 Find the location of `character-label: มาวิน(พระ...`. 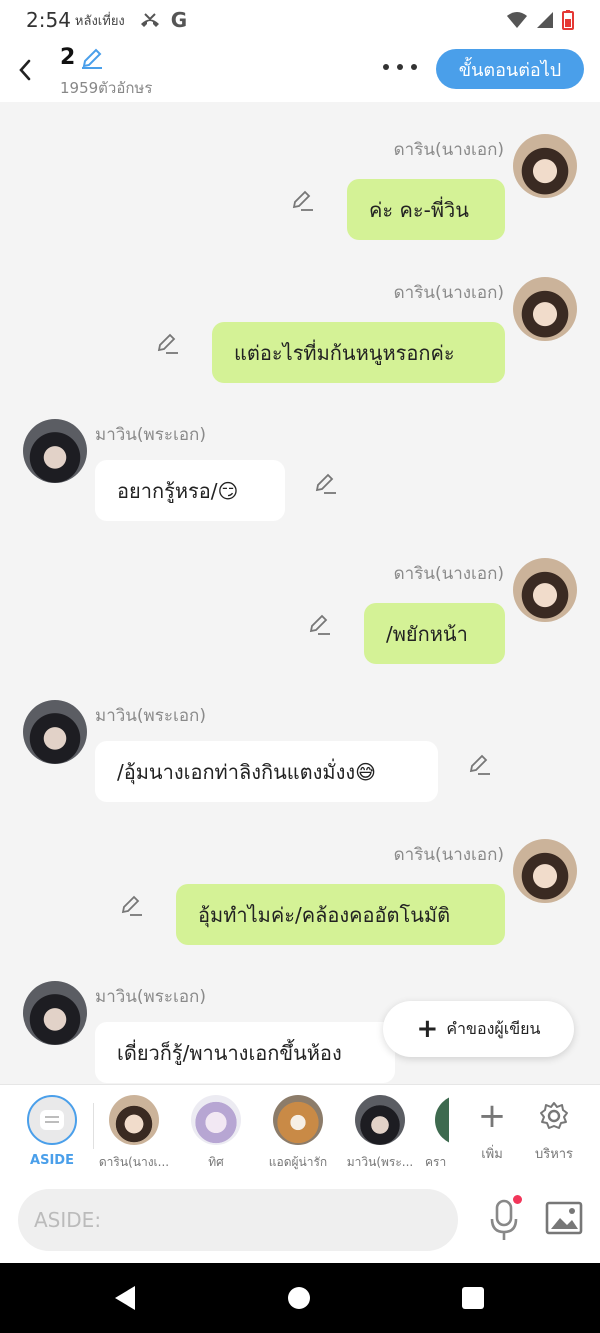

character-label: มาวิน(พระ... is located at coordinates (380, 1162).